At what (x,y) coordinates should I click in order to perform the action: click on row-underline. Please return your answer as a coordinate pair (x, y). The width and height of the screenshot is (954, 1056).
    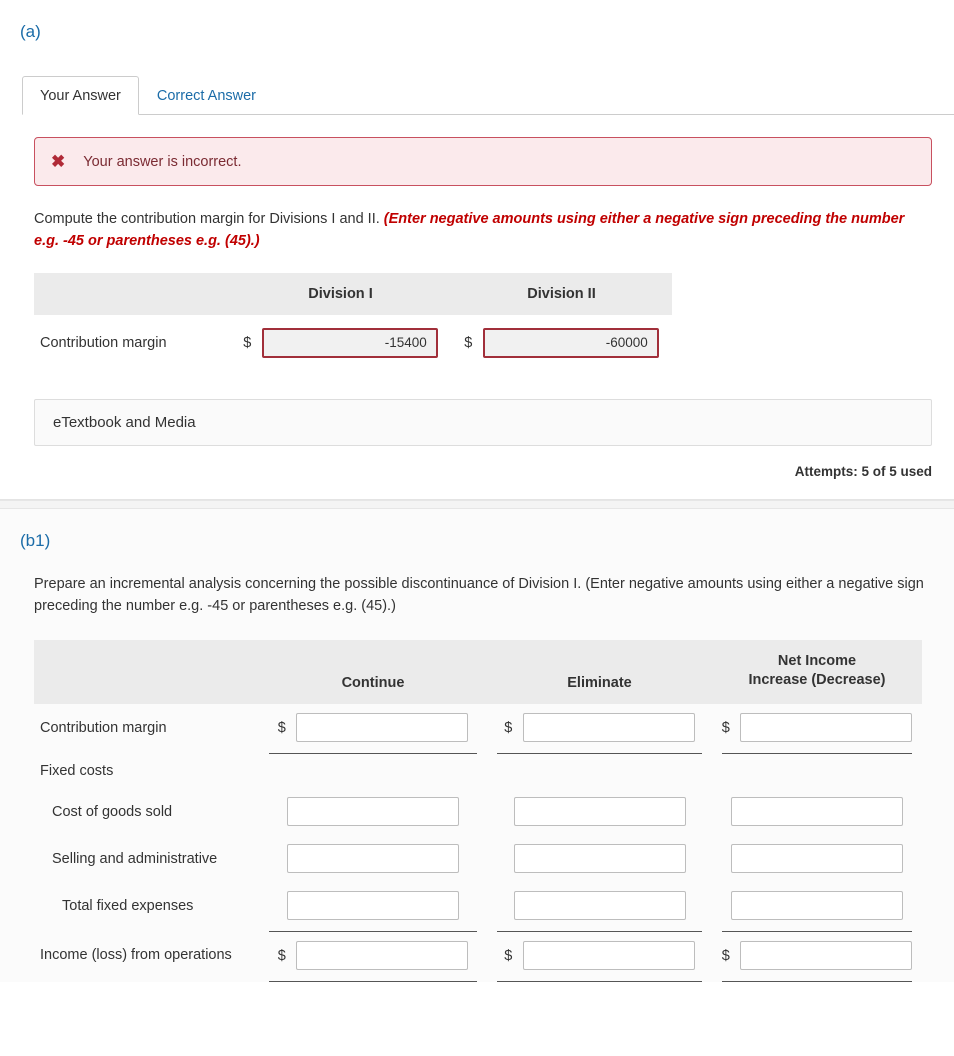
    Looking at the image, I should click on (478, 980).